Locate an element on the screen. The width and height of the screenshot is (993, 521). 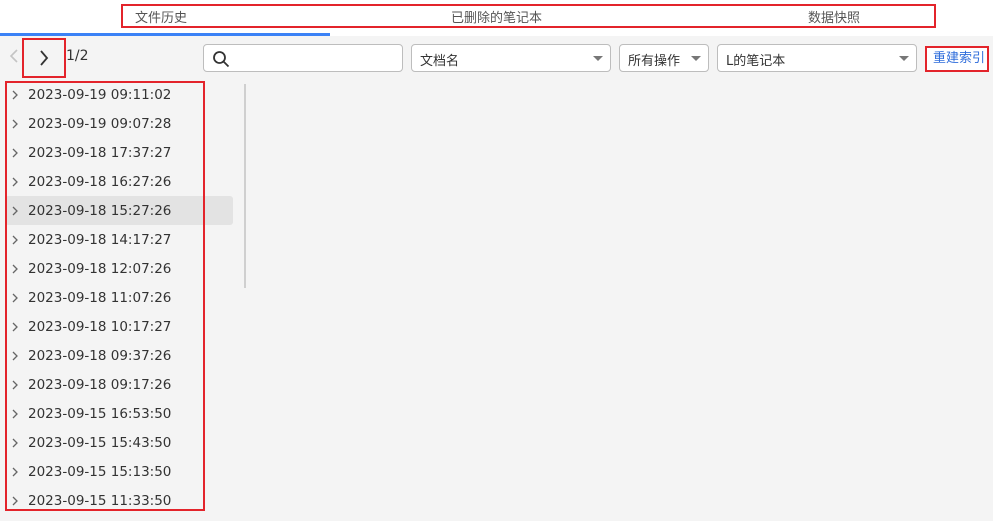
history-timestamp: 2023-09-18 10:17:27 is located at coordinates (100, 326).